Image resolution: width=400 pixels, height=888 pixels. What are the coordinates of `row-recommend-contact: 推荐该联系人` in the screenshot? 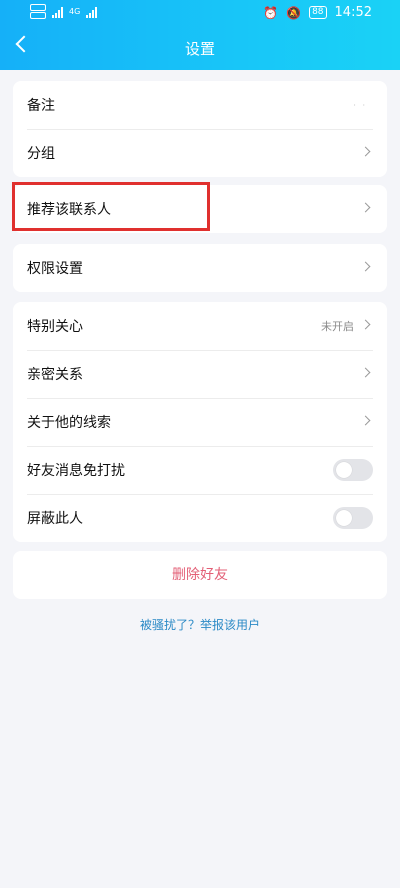 It's located at (200, 209).